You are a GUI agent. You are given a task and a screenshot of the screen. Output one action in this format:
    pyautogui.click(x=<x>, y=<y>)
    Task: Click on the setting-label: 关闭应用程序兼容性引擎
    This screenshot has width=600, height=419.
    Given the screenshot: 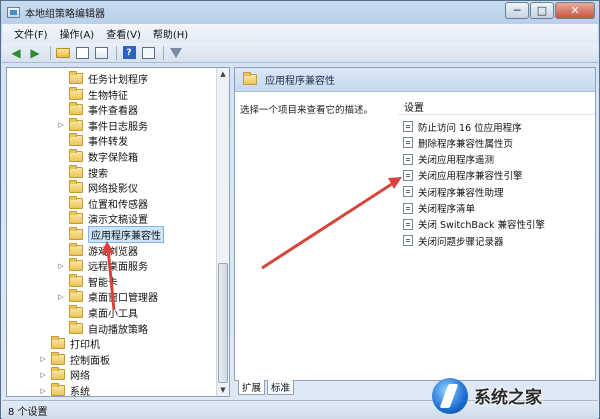 What is the action you would take?
    pyautogui.click(x=470, y=177)
    